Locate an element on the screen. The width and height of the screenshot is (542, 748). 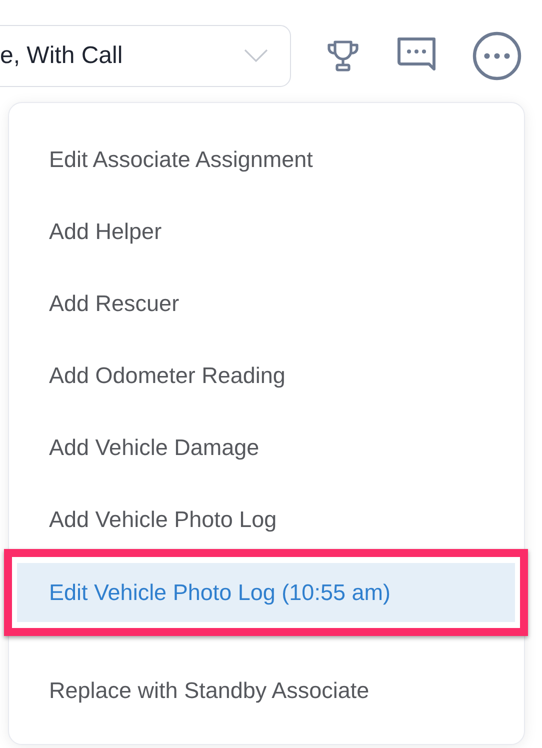
menu-item: Edit Vehicle Photo Log (10:55 am) is located at coordinates (266, 592).